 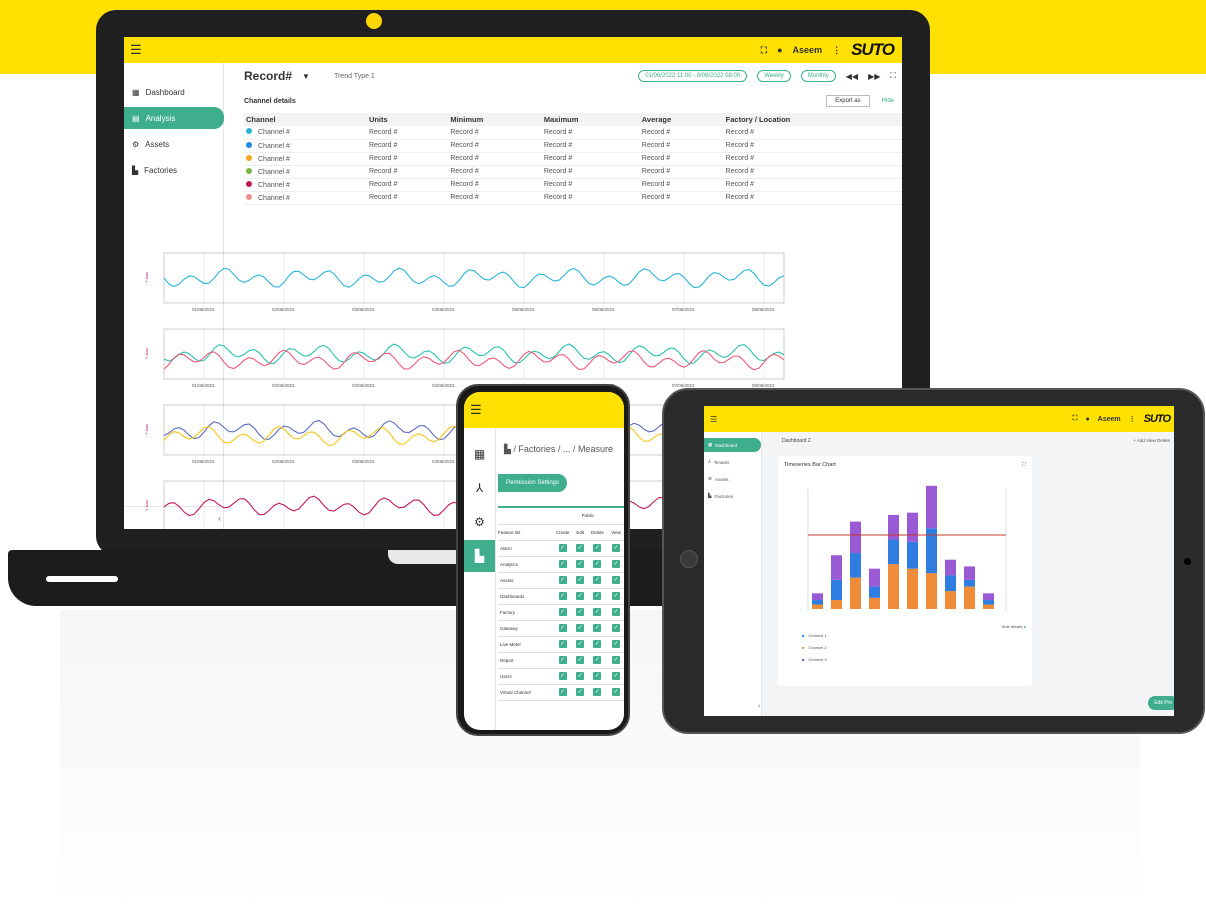 I want to click on y-axis-label: Y Axis, so click(x=146, y=353).